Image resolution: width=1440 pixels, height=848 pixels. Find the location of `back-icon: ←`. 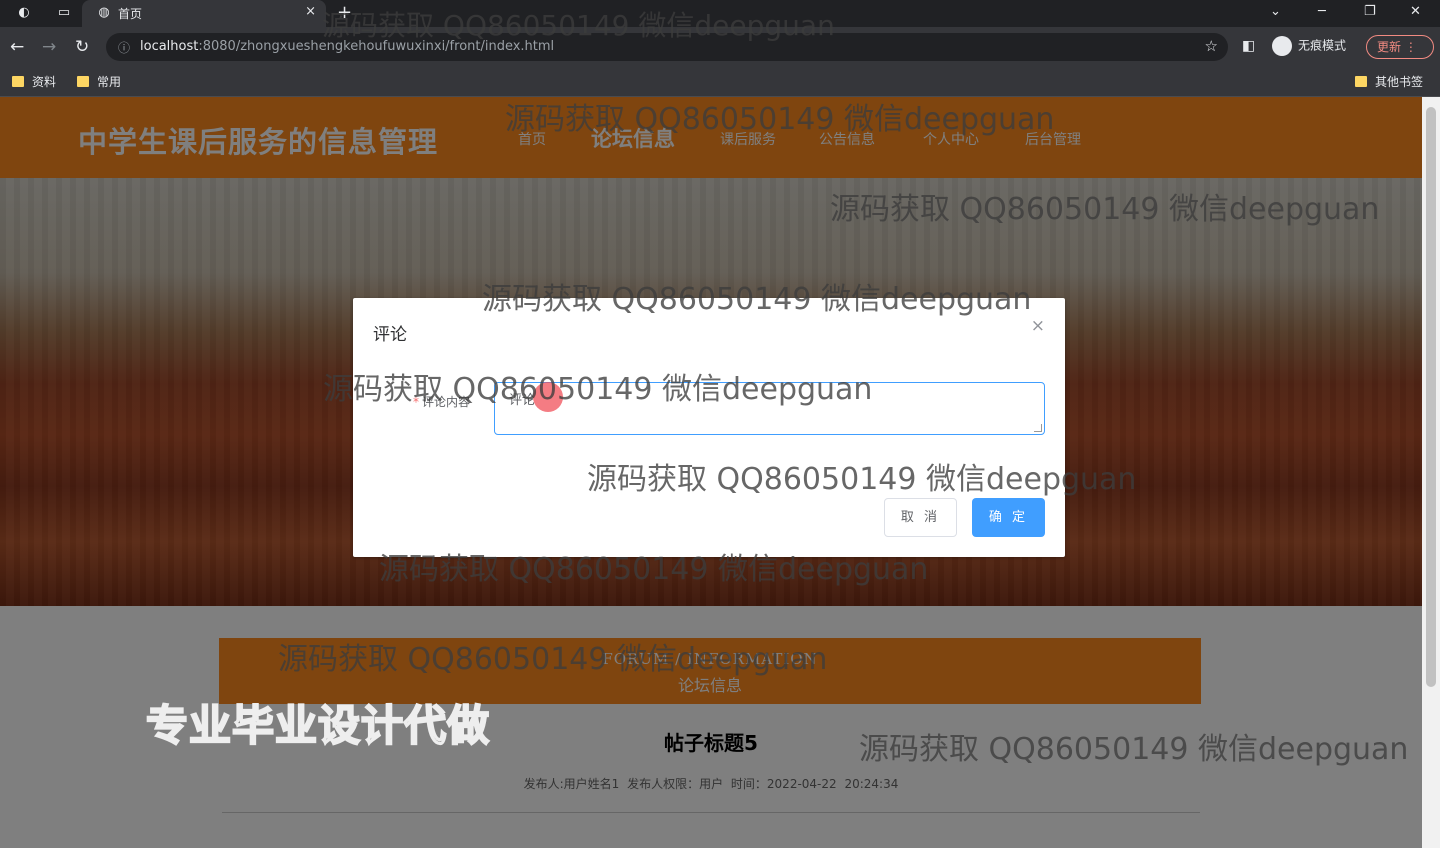

back-icon: ← is located at coordinates (17, 47).